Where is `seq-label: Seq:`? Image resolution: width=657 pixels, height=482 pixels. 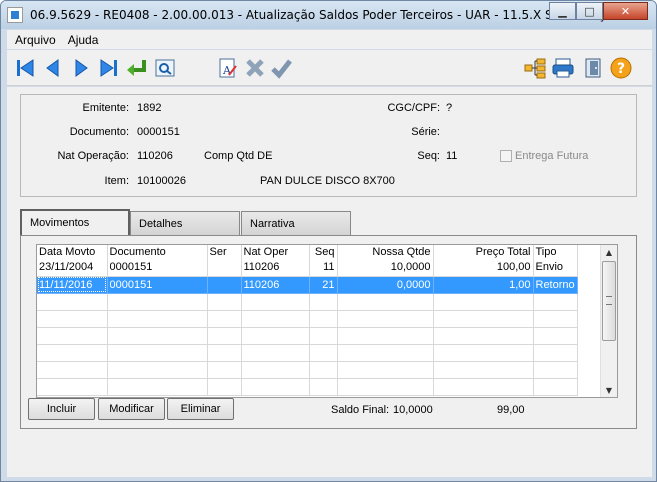 seq-label: Seq: is located at coordinates (428, 156).